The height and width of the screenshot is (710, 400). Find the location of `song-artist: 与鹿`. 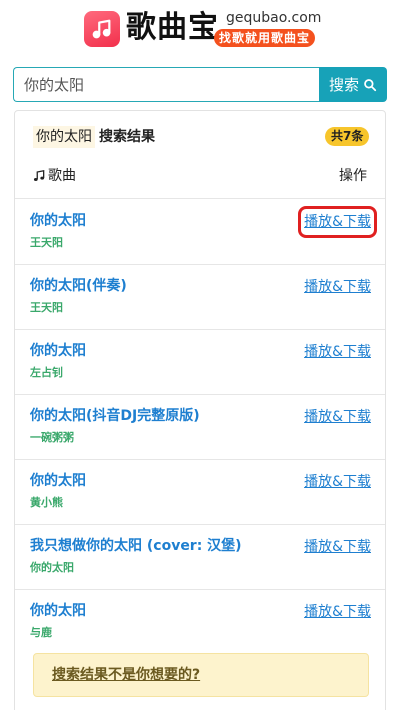

song-artist: 与鹿 is located at coordinates (41, 632).